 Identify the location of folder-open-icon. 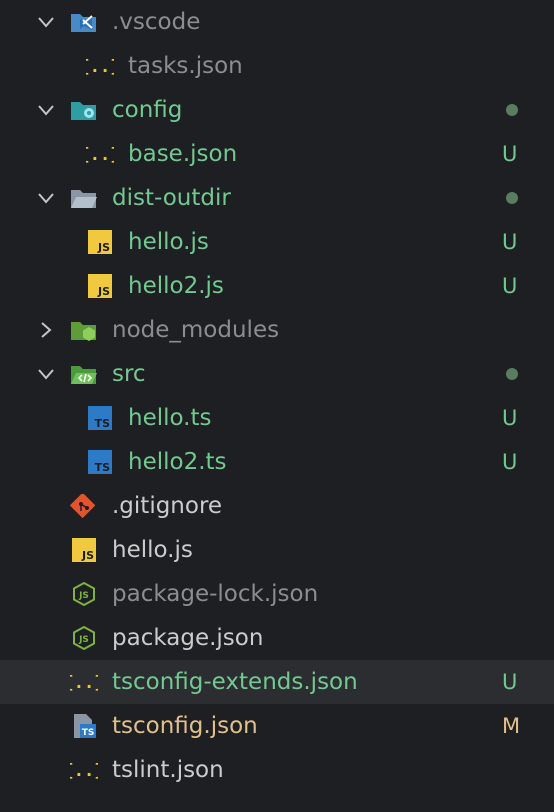
(84, 199).